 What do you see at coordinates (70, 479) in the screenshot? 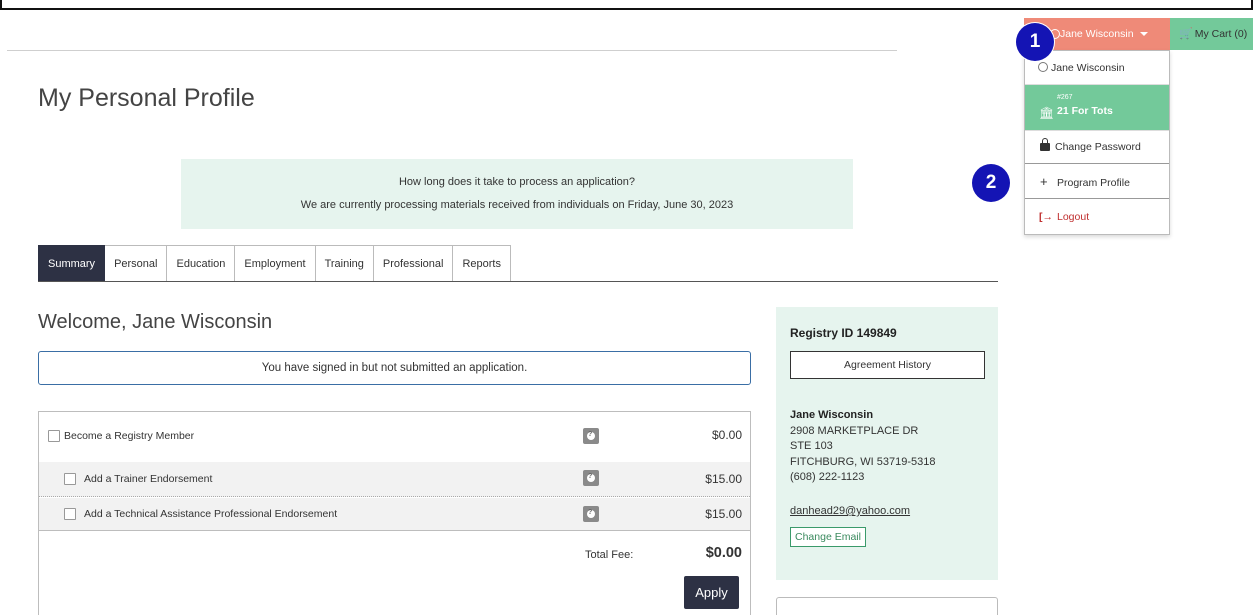
I see `trainer-endorsement-checkbox` at bounding box center [70, 479].